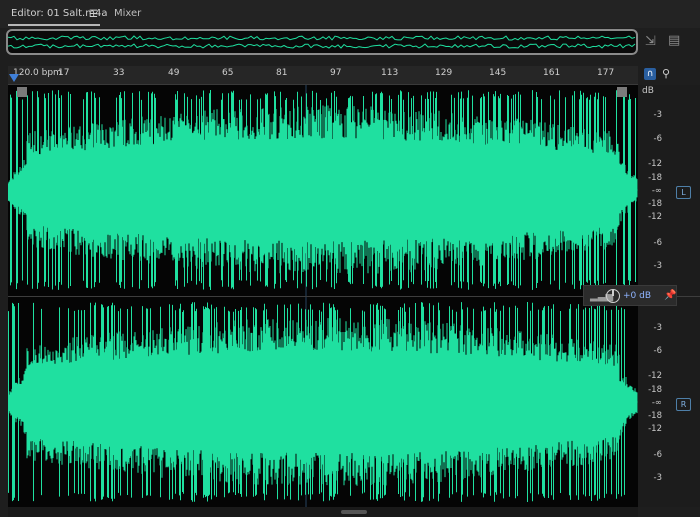 This screenshot has width=700, height=517. What do you see at coordinates (127, 13) in the screenshot?
I see `tab-mixer: Mixer` at bounding box center [127, 13].